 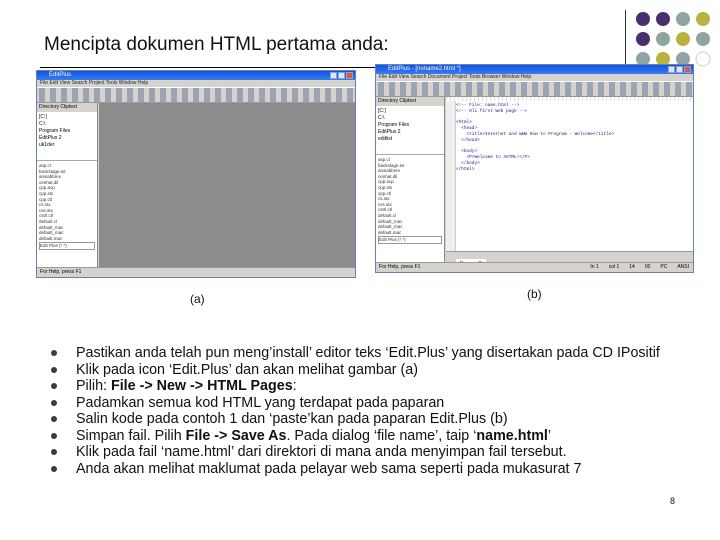 What do you see at coordinates (647, 267) in the screenshot?
I see `status-field: 00` at bounding box center [647, 267].